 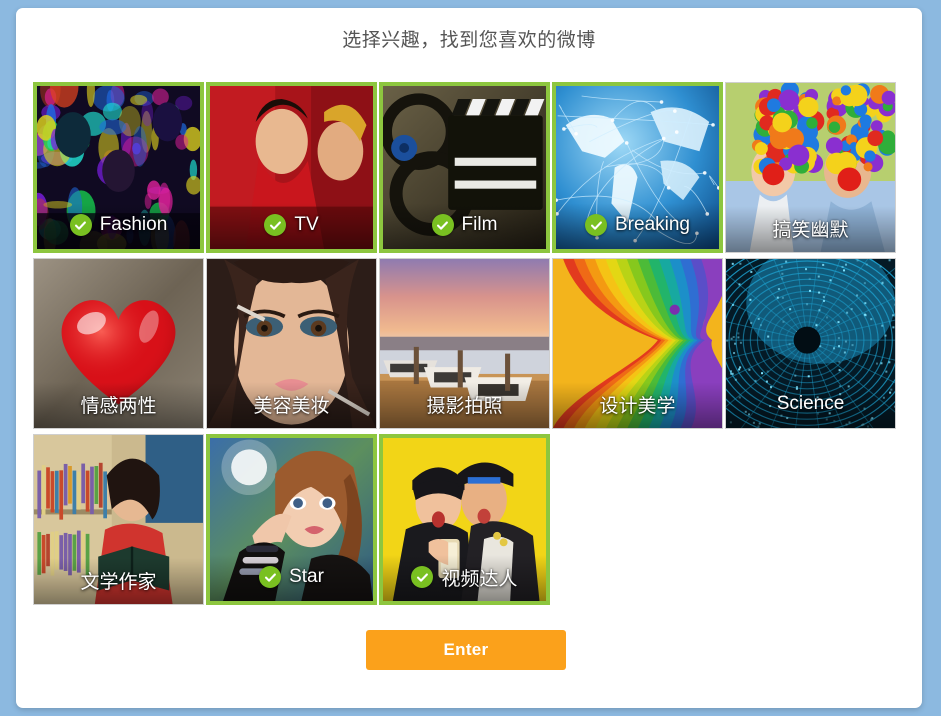 I want to click on tile-caption: 搞笑幽默, so click(x=810, y=229).